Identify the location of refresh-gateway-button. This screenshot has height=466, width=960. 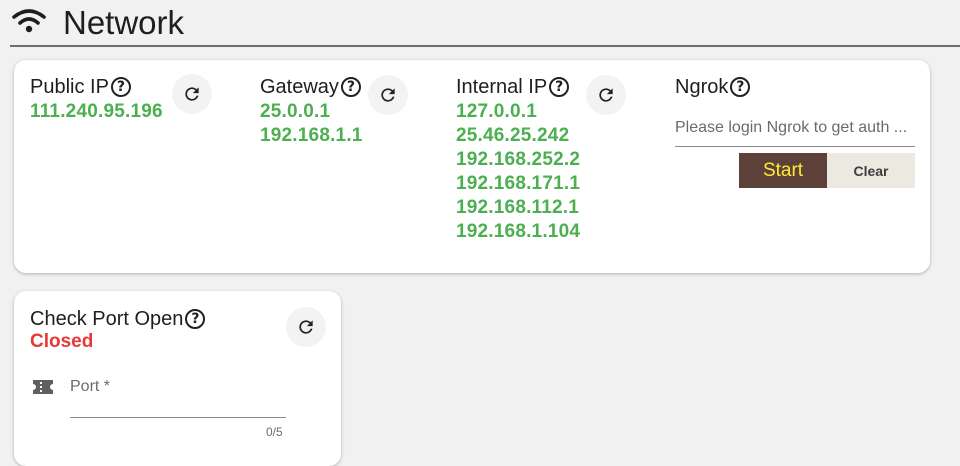
(388, 95).